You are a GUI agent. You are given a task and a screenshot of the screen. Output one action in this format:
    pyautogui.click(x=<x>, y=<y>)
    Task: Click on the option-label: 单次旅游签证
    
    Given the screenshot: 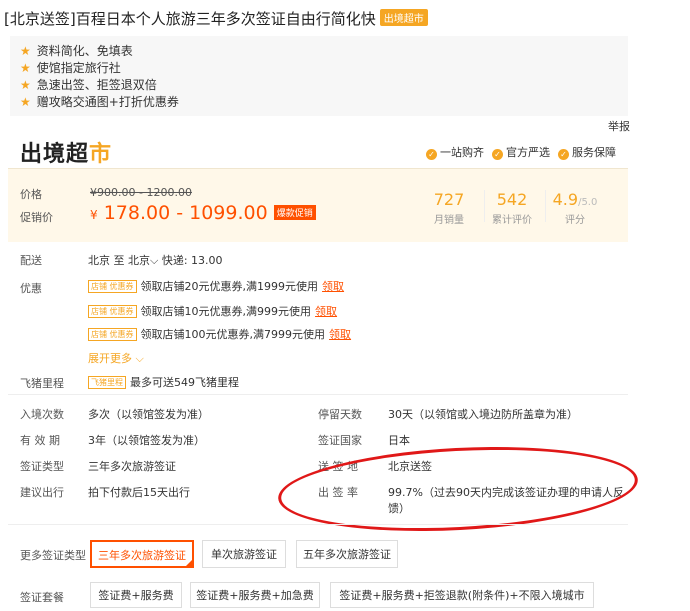 What is the action you would take?
    pyautogui.click(x=244, y=554)
    